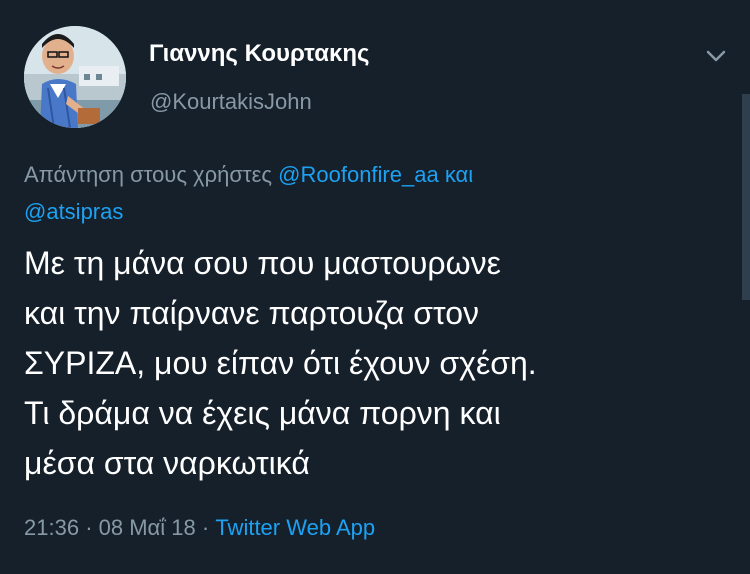  I want to click on tweet-metadata: 21:36 · 08 Μαΐ 18 · Twitter Web App, so click(199, 528).